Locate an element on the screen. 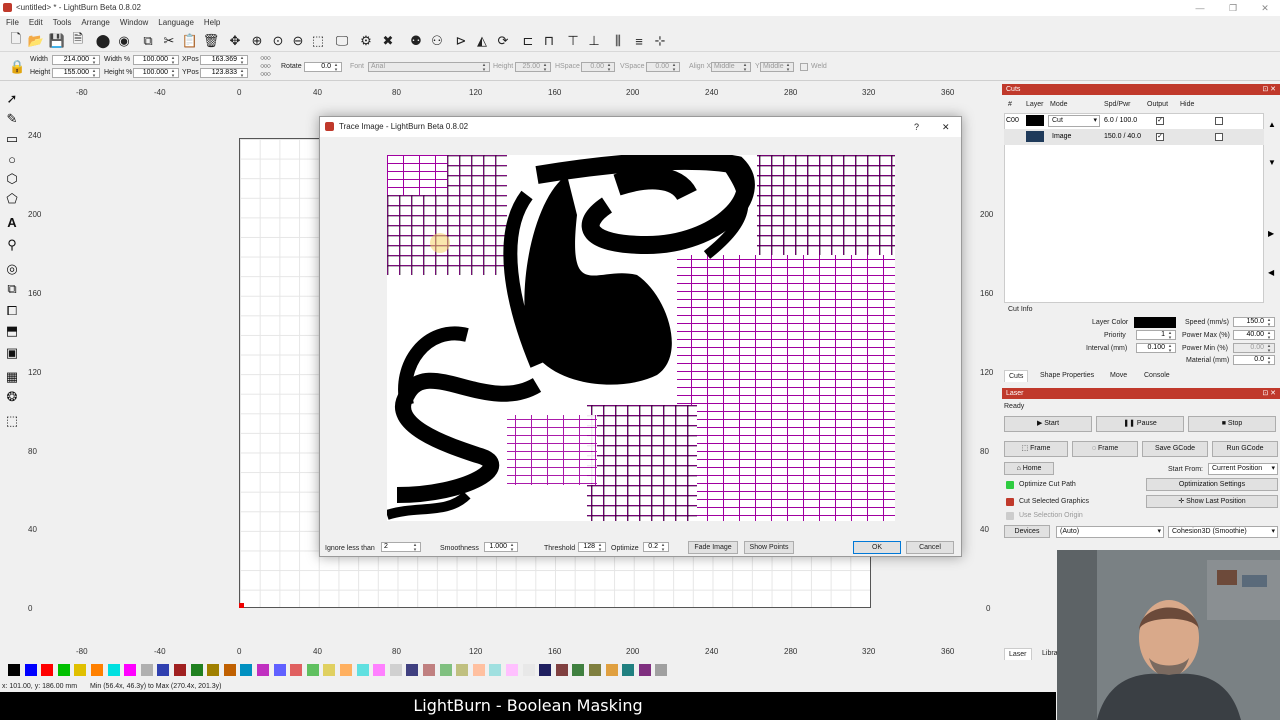 The width and height of the screenshot is (1280, 720). height-input: 155.000 is located at coordinates (76, 73).